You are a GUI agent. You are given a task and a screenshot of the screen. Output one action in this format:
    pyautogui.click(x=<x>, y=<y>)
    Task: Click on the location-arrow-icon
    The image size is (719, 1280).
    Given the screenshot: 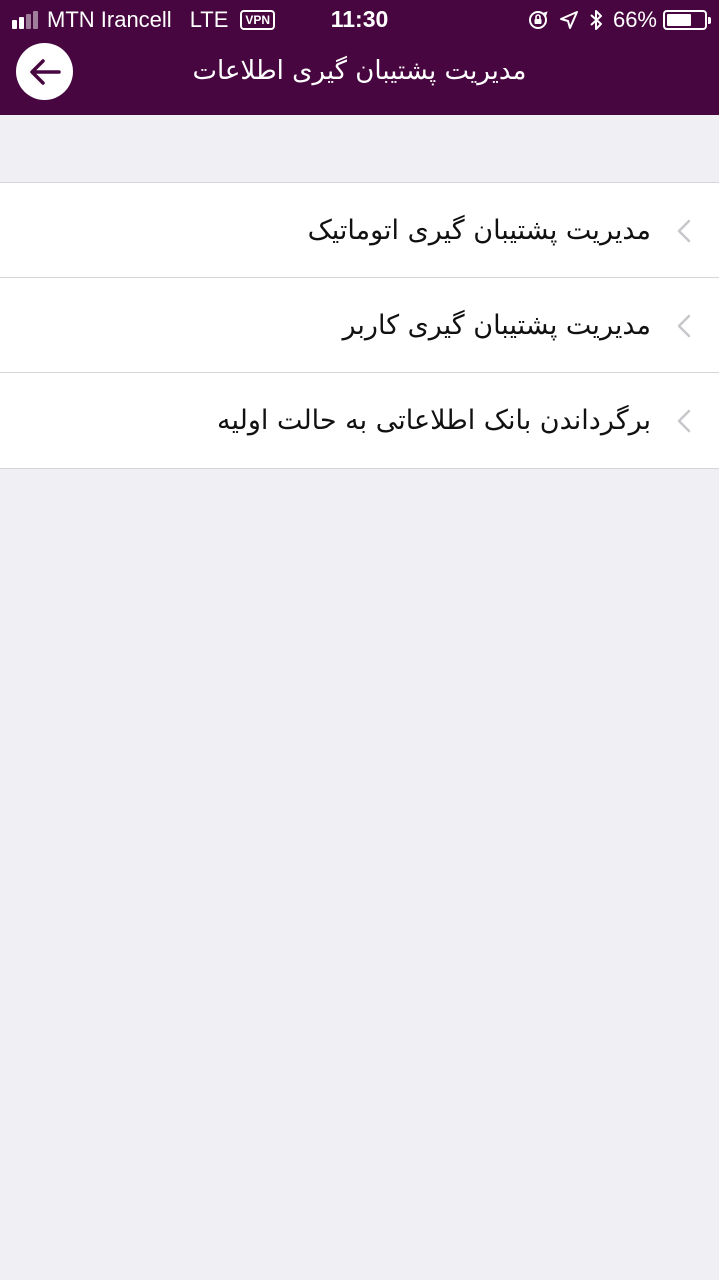 What is the action you would take?
    pyautogui.click(x=568, y=20)
    